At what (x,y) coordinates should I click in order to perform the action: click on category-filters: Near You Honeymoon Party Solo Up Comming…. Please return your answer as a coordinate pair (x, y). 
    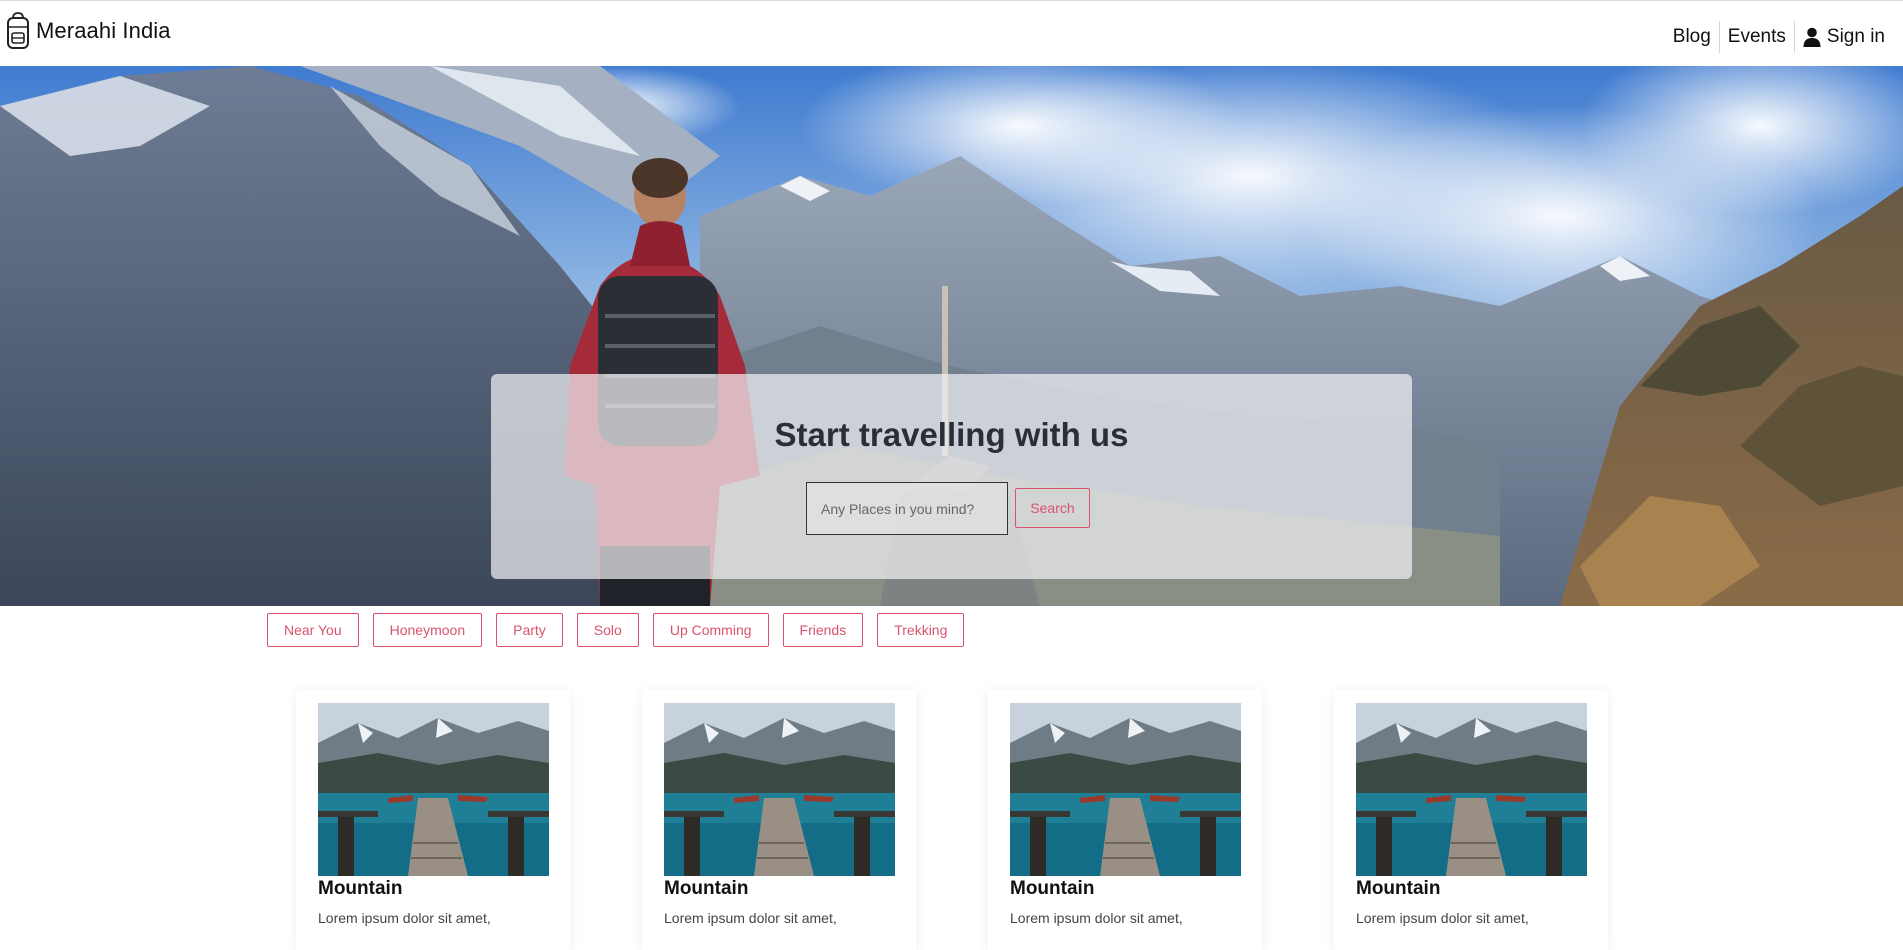
    Looking at the image, I should click on (616, 630).